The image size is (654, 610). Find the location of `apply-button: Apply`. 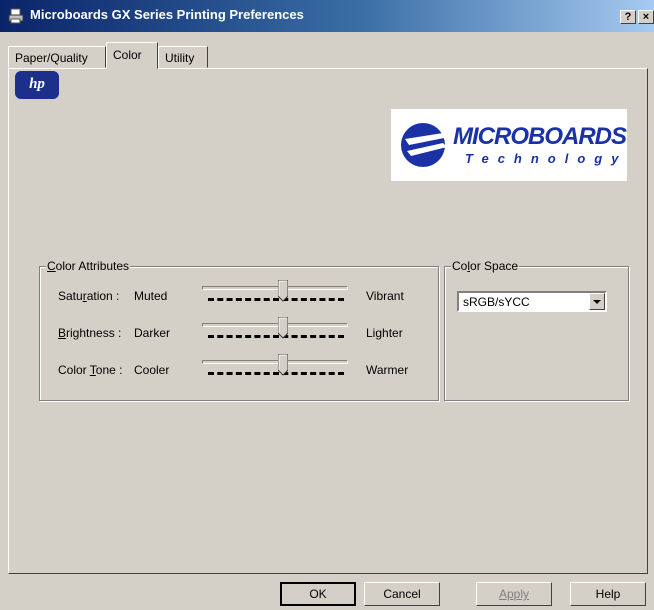

apply-button: Apply is located at coordinates (514, 594).